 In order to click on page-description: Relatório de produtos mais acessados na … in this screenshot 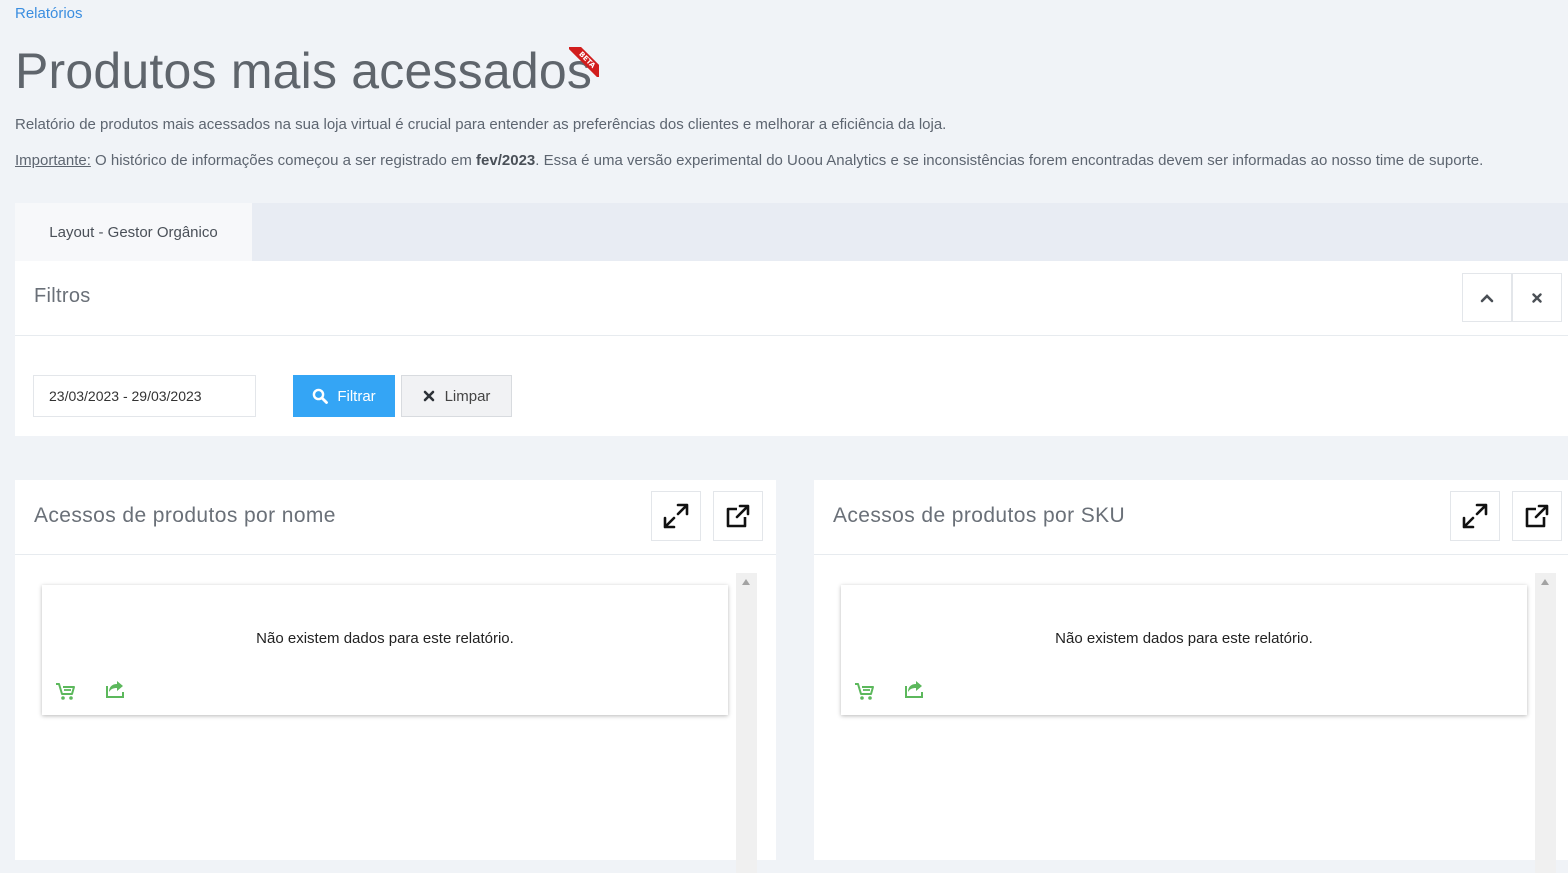, I will do `click(481, 124)`.